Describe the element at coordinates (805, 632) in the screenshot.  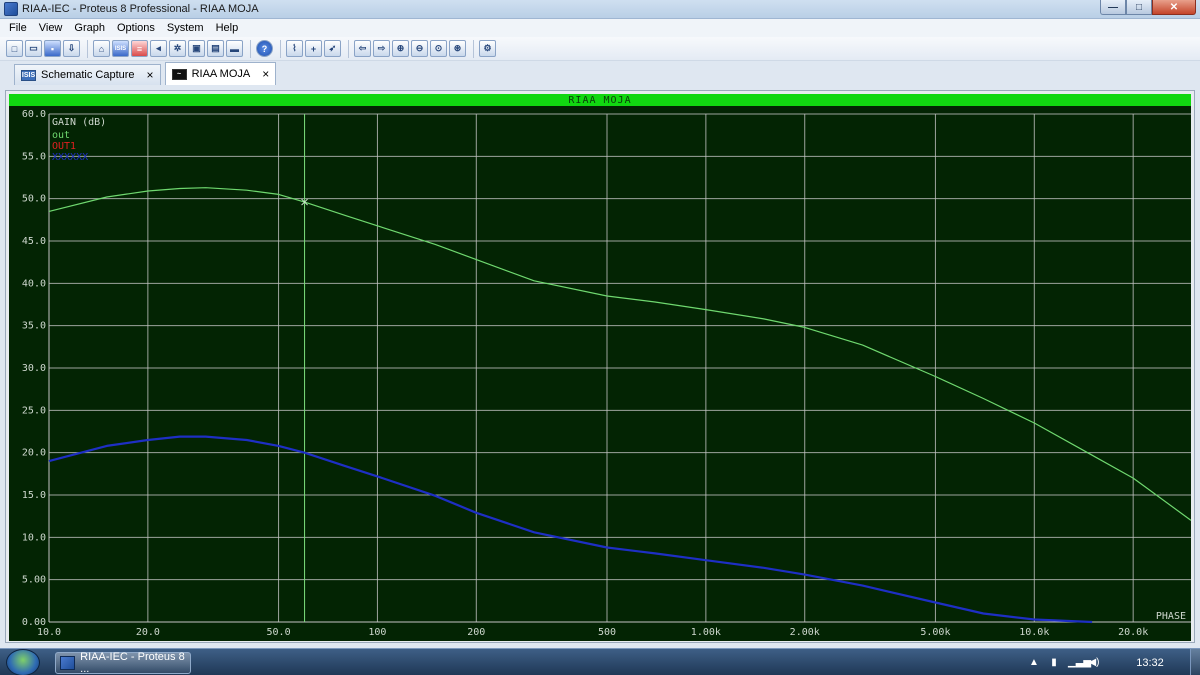
I see `x-tick-label: 2.00k` at that location.